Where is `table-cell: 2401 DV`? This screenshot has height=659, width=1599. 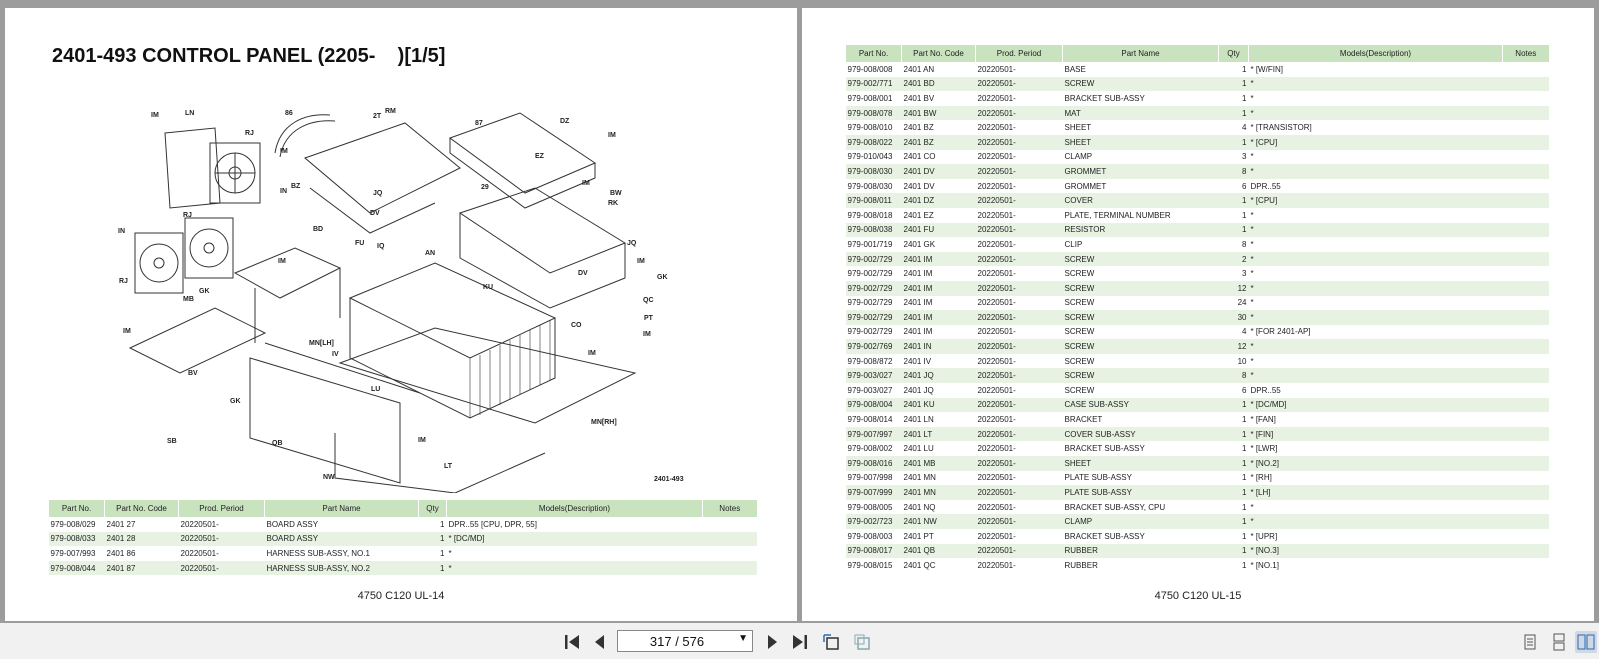 table-cell: 2401 DV is located at coordinates (938, 171).